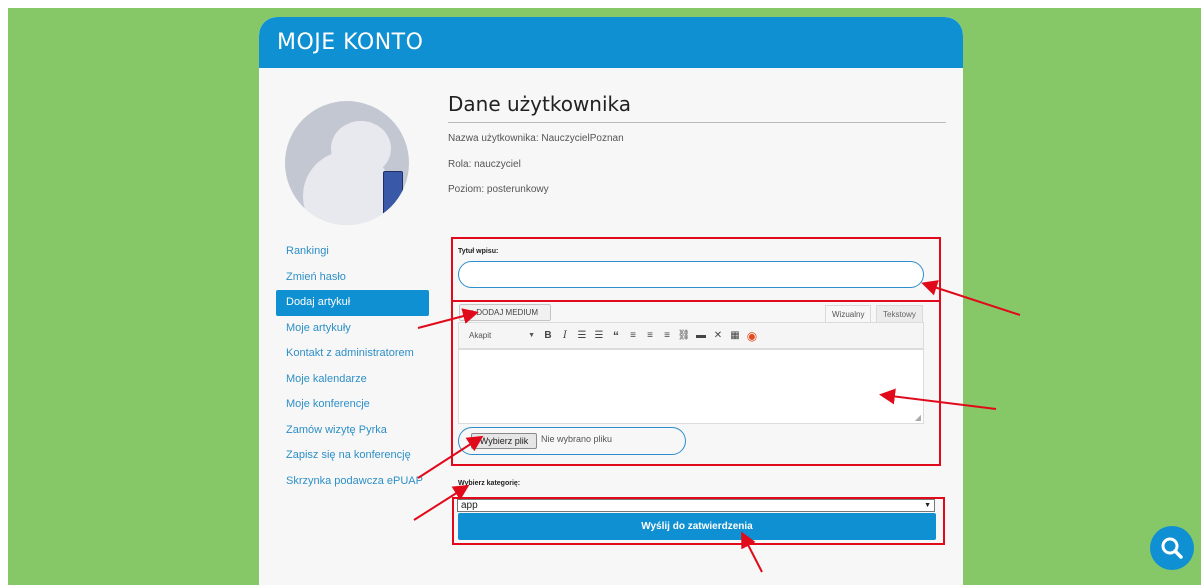 Image resolution: width=1201 pixels, height=585 pixels. I want to click on role-line: Rola: nauczyciel, so click(484, 164).